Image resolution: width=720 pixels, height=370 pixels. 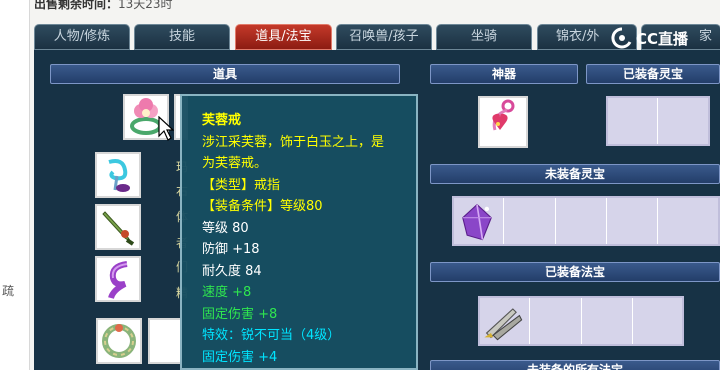 What do you see at coordinates (575, 272) in the screenshot?
I see `equipped-fabao-header: 已装备法宝` at bounding box center [575, 272].